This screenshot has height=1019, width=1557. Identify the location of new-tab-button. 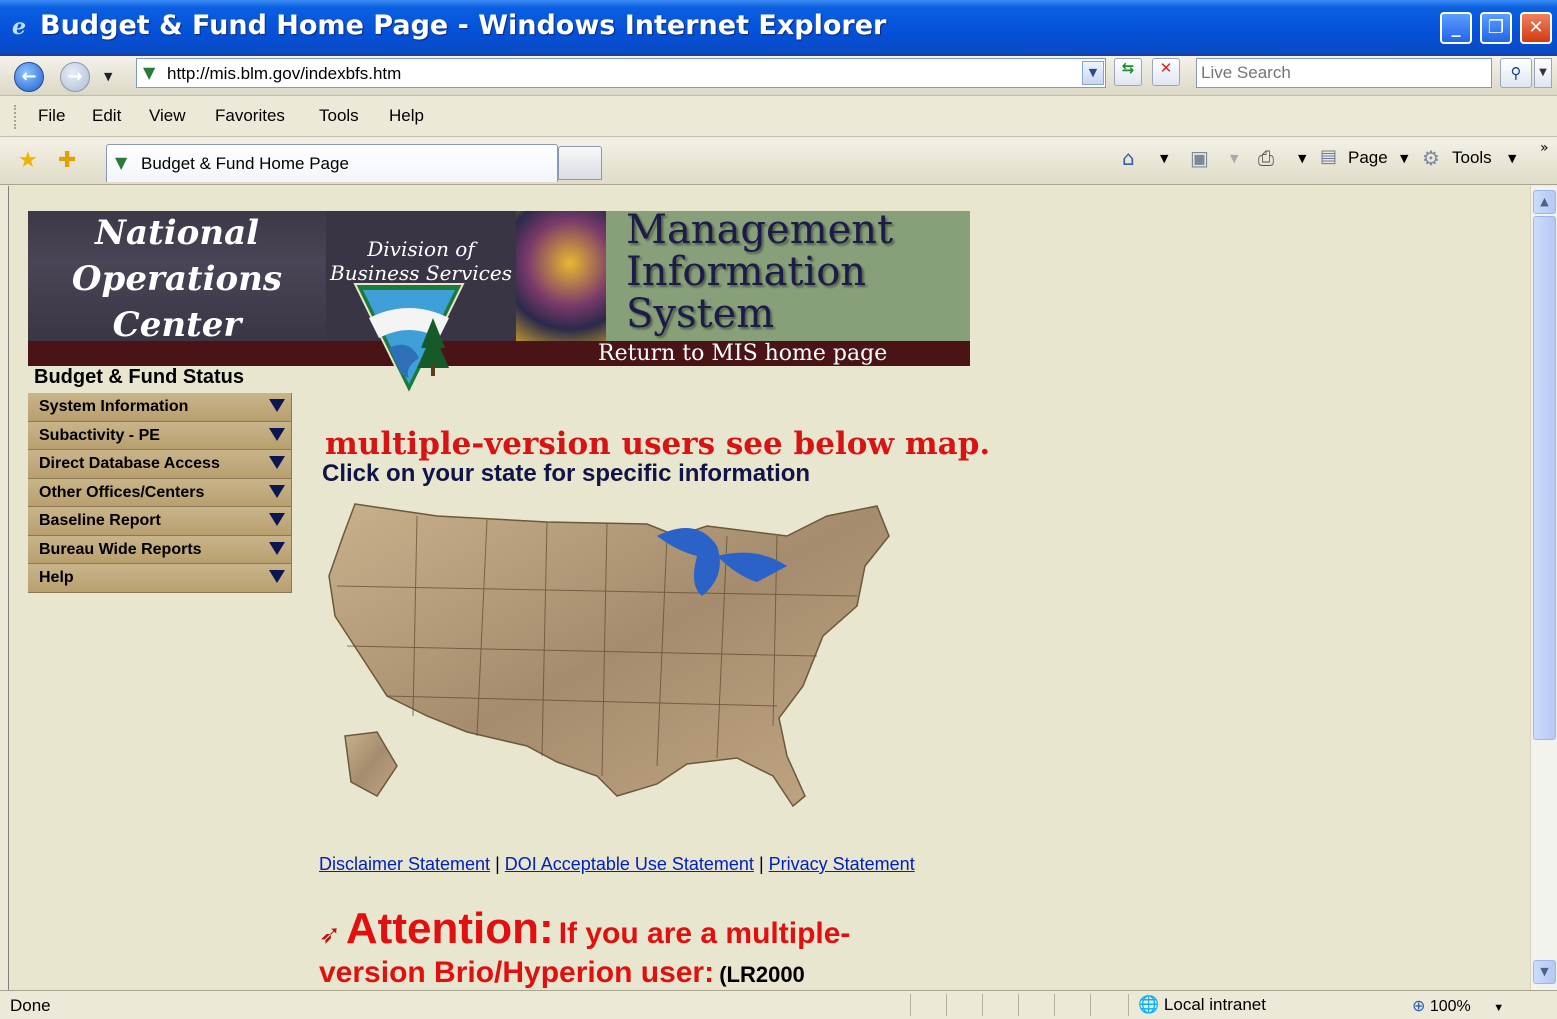
(580, 163).